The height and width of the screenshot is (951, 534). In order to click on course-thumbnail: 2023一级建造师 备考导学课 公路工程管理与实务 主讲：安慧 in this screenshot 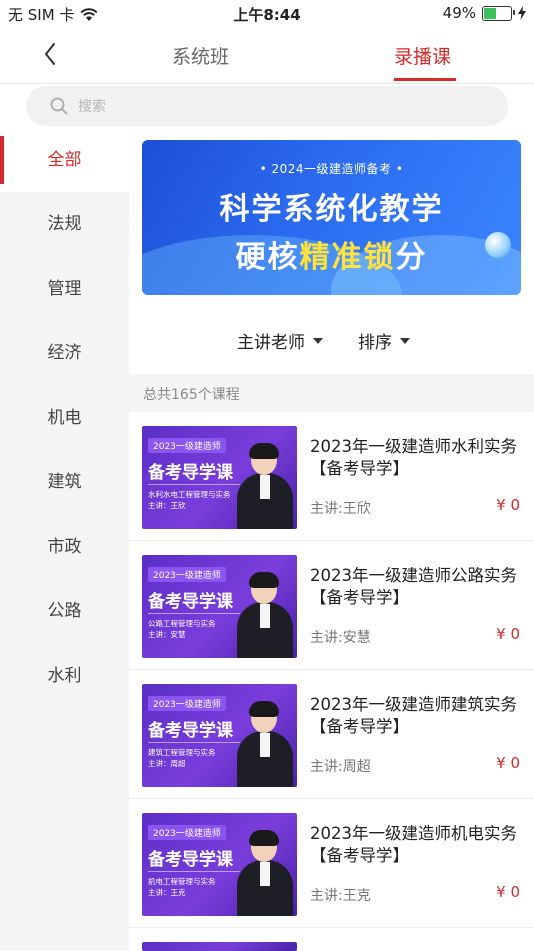, I will do `click(219, 606)`.